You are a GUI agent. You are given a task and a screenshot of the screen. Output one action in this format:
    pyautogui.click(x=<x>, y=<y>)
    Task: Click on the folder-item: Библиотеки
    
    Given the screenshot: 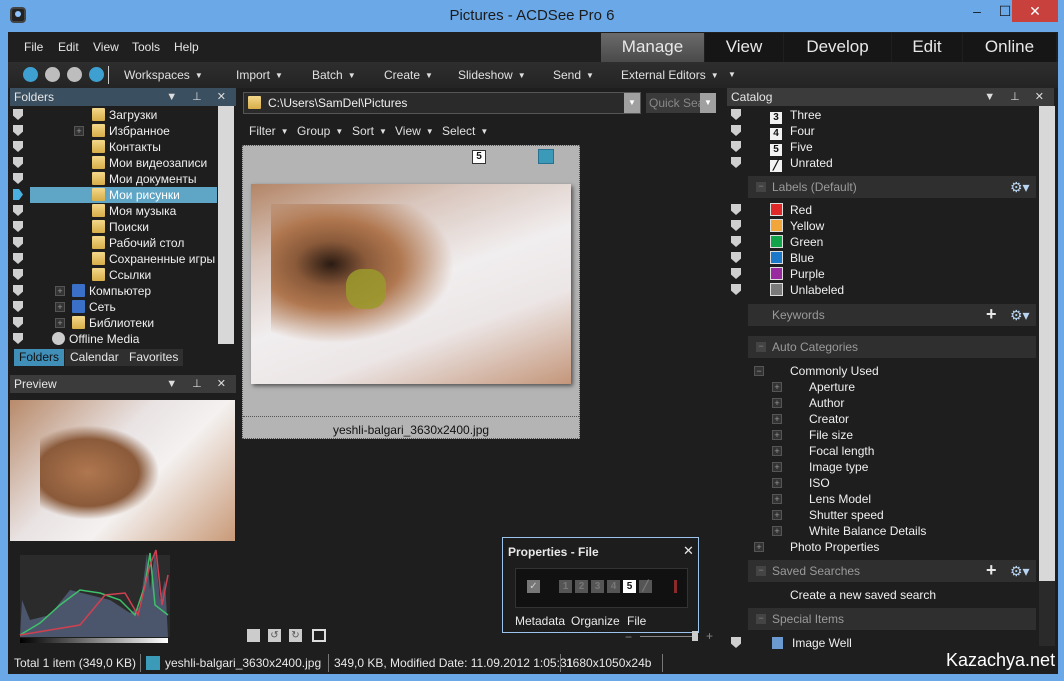 What is the action you would take?
    pyautogui.click(x=113, y=323)
    